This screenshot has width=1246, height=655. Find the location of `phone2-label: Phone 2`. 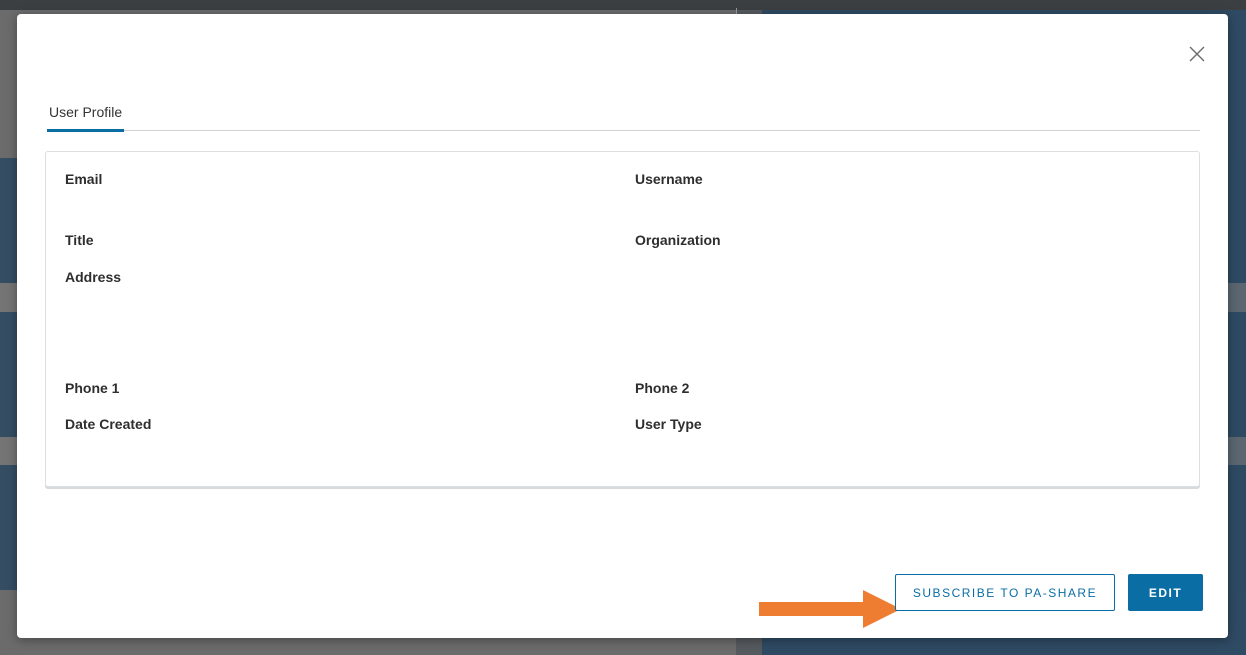

phone2-label: Phone 2 is located at coordinates (662, 388).